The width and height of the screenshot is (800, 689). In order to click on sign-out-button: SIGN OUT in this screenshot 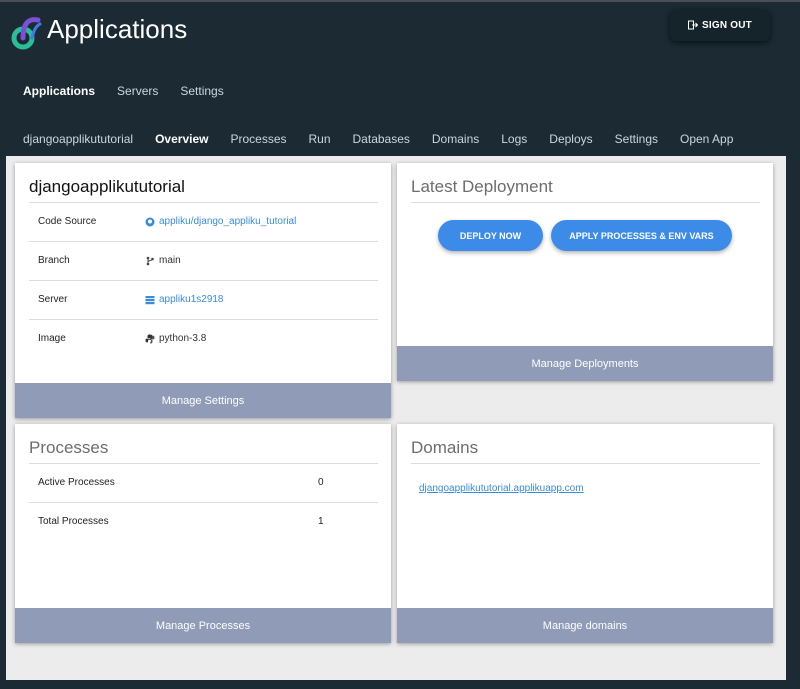, I will do `click(720, 25)`.